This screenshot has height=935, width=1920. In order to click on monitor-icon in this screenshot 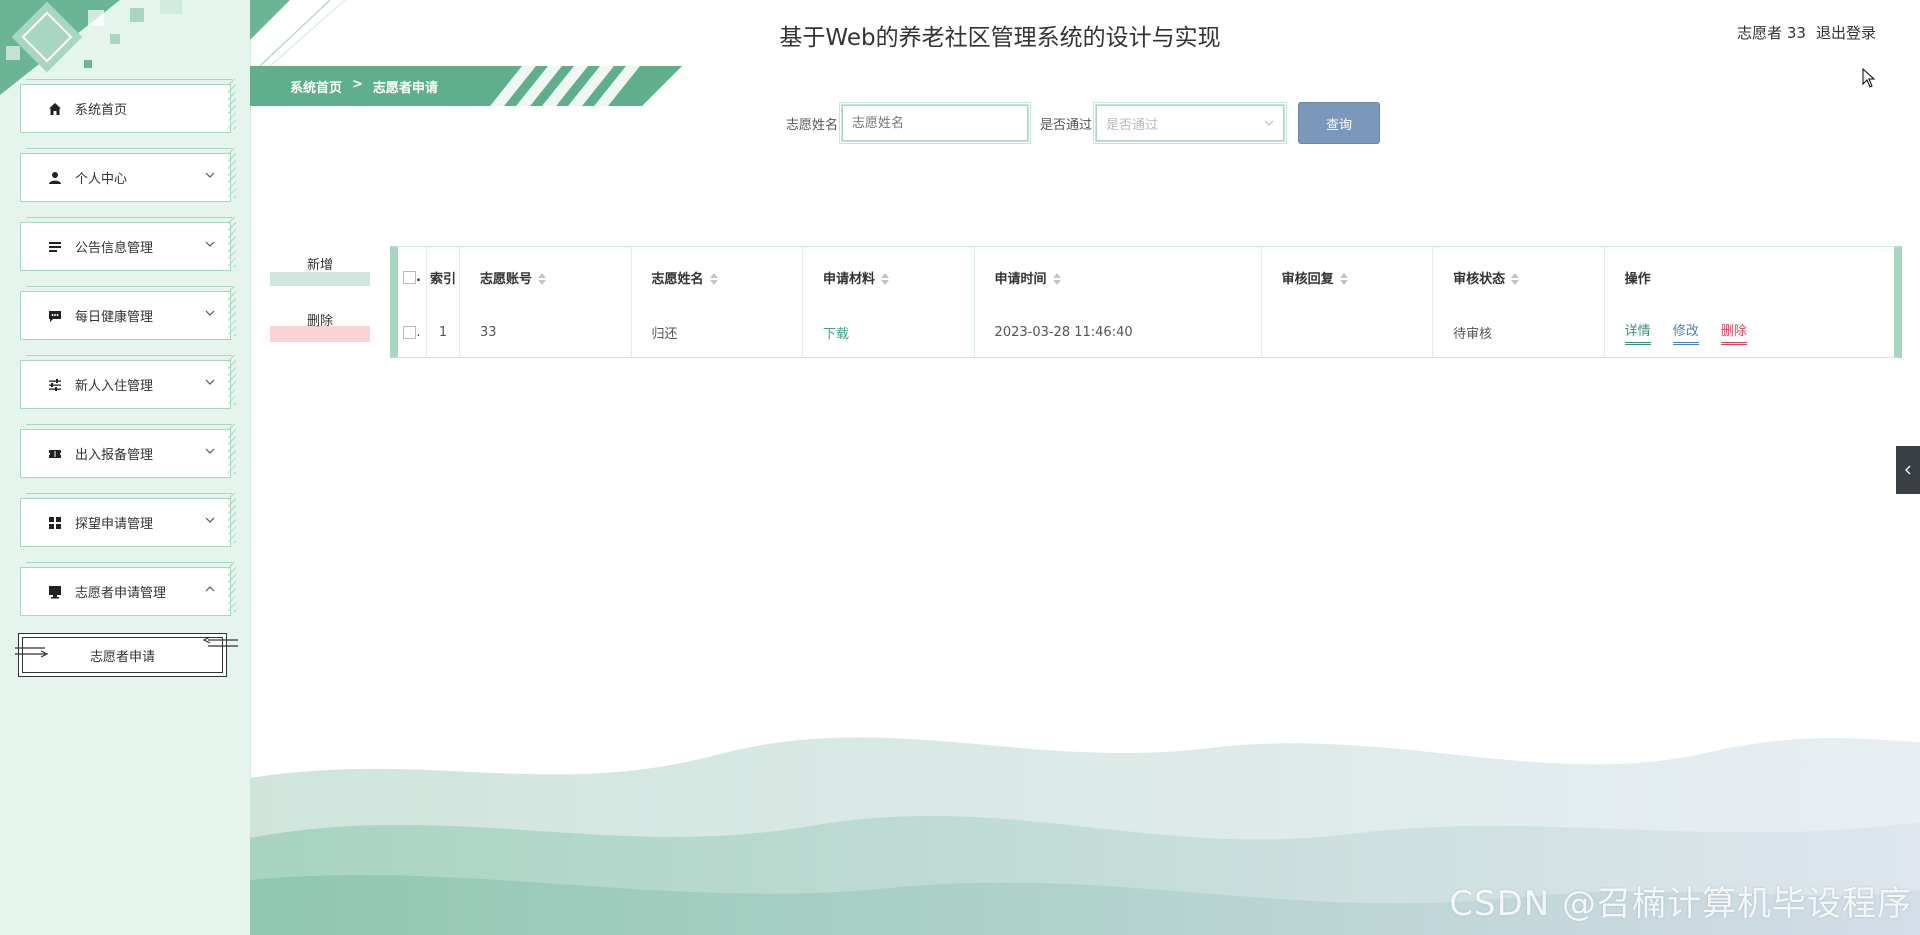, I will do `click(55, 592)`.